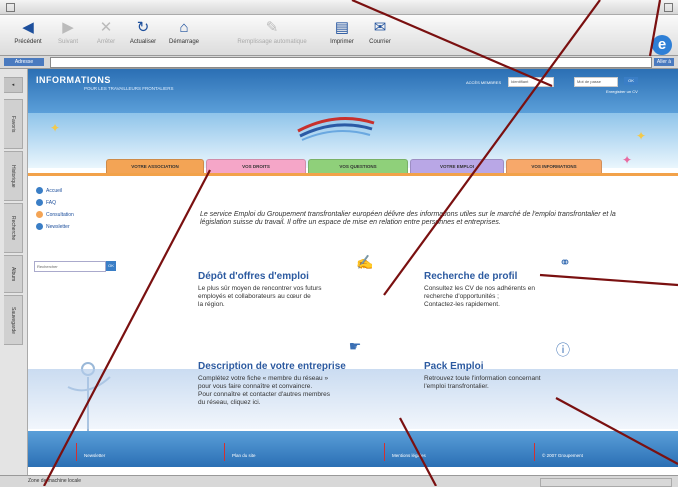  Describe the element at coordinates (10, 7) in the screenshot. I see `window-menu-icon` at that location.